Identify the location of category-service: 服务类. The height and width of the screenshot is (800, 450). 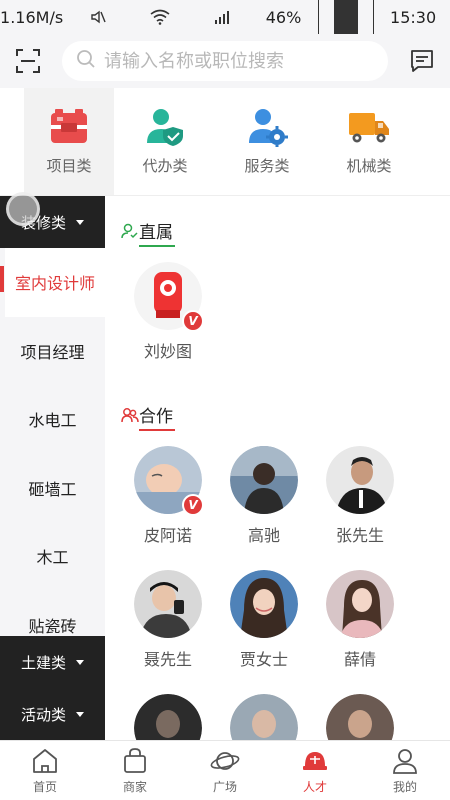
(267, 141).